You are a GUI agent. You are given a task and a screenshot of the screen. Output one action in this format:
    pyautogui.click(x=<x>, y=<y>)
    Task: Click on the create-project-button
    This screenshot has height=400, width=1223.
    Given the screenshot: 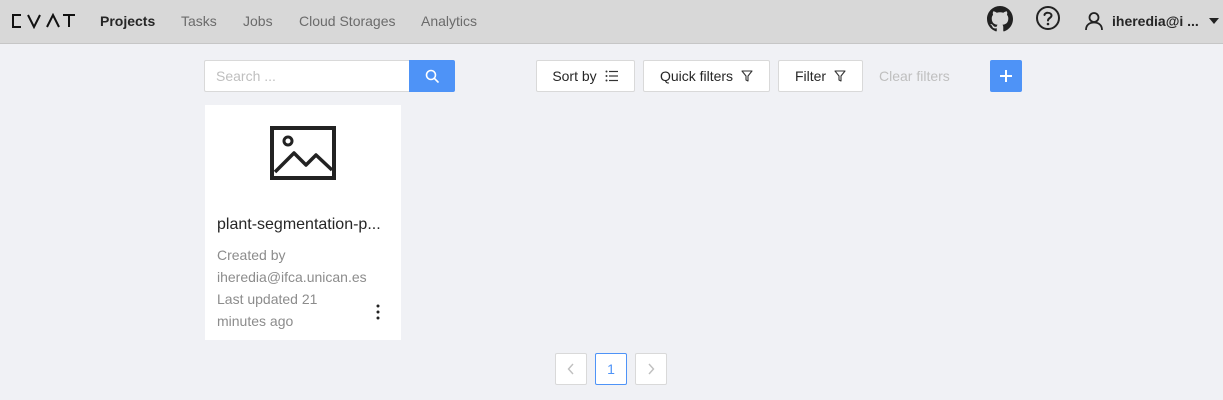 What is the action you would take?
    pyautogui.click(x=1006, y=76)
    